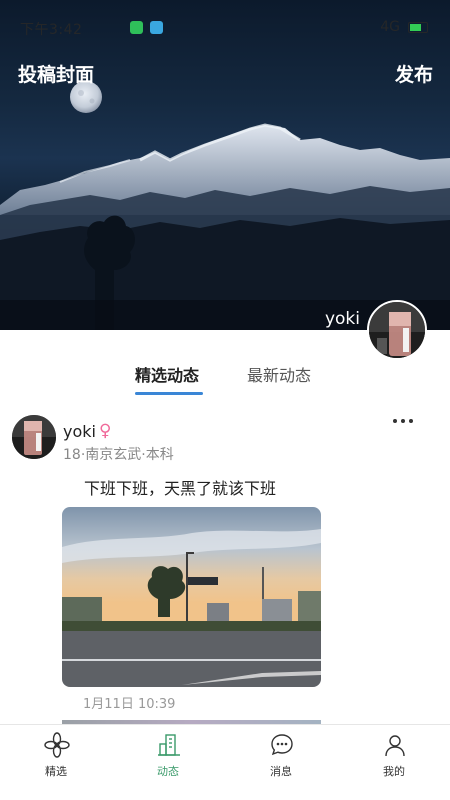  I want to click on more-options-button, so click(403, 420).